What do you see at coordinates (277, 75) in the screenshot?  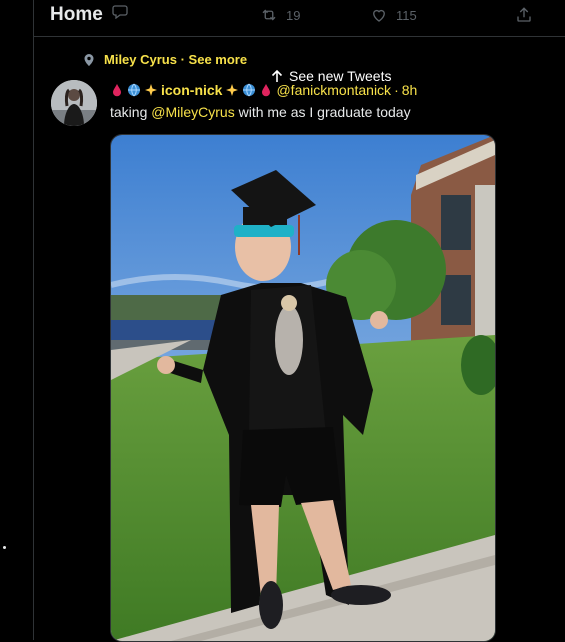 I see `arrow-up-icon` at bounding box center [277, 75].